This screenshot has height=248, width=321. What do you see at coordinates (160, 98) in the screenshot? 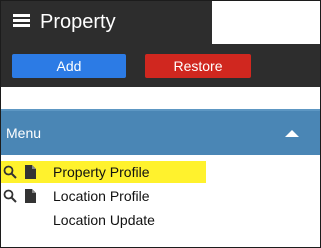
I see `spacer` at bounding box center [160, 98].